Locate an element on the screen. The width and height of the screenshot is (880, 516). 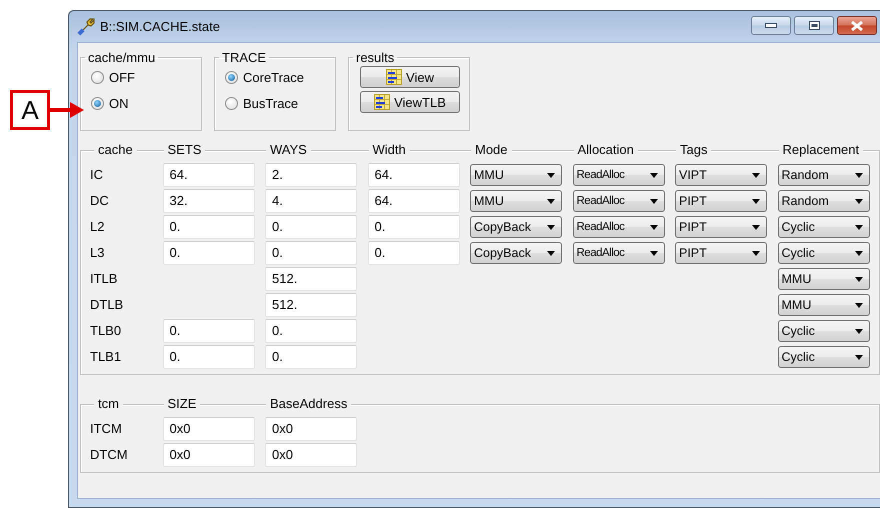
row-label: DTCM is located at coordinates (109, 455).